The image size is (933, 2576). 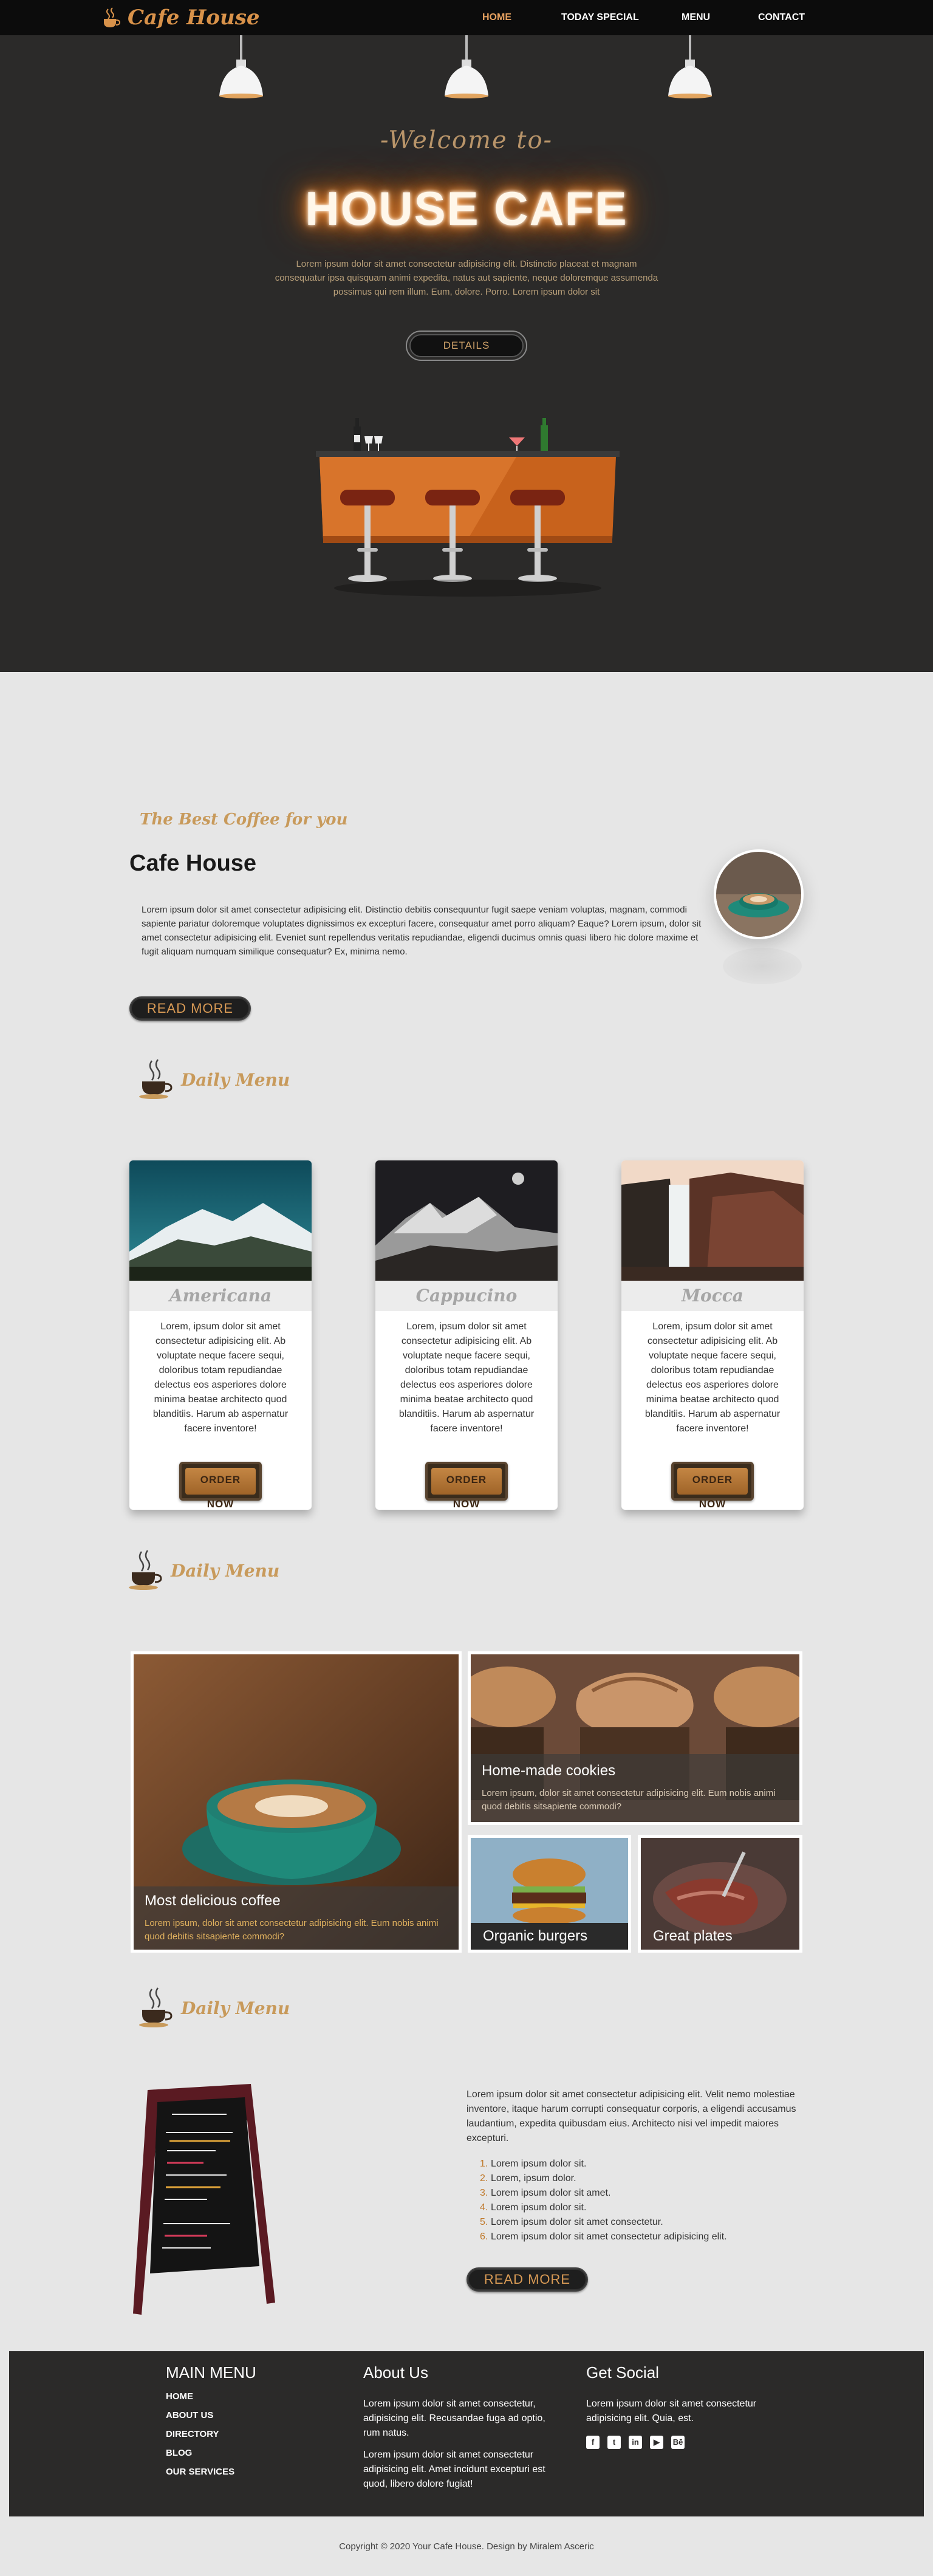 I want to click on list-item: 4. Lorem ipsum dolor sit., so click(x=636, y=2208).